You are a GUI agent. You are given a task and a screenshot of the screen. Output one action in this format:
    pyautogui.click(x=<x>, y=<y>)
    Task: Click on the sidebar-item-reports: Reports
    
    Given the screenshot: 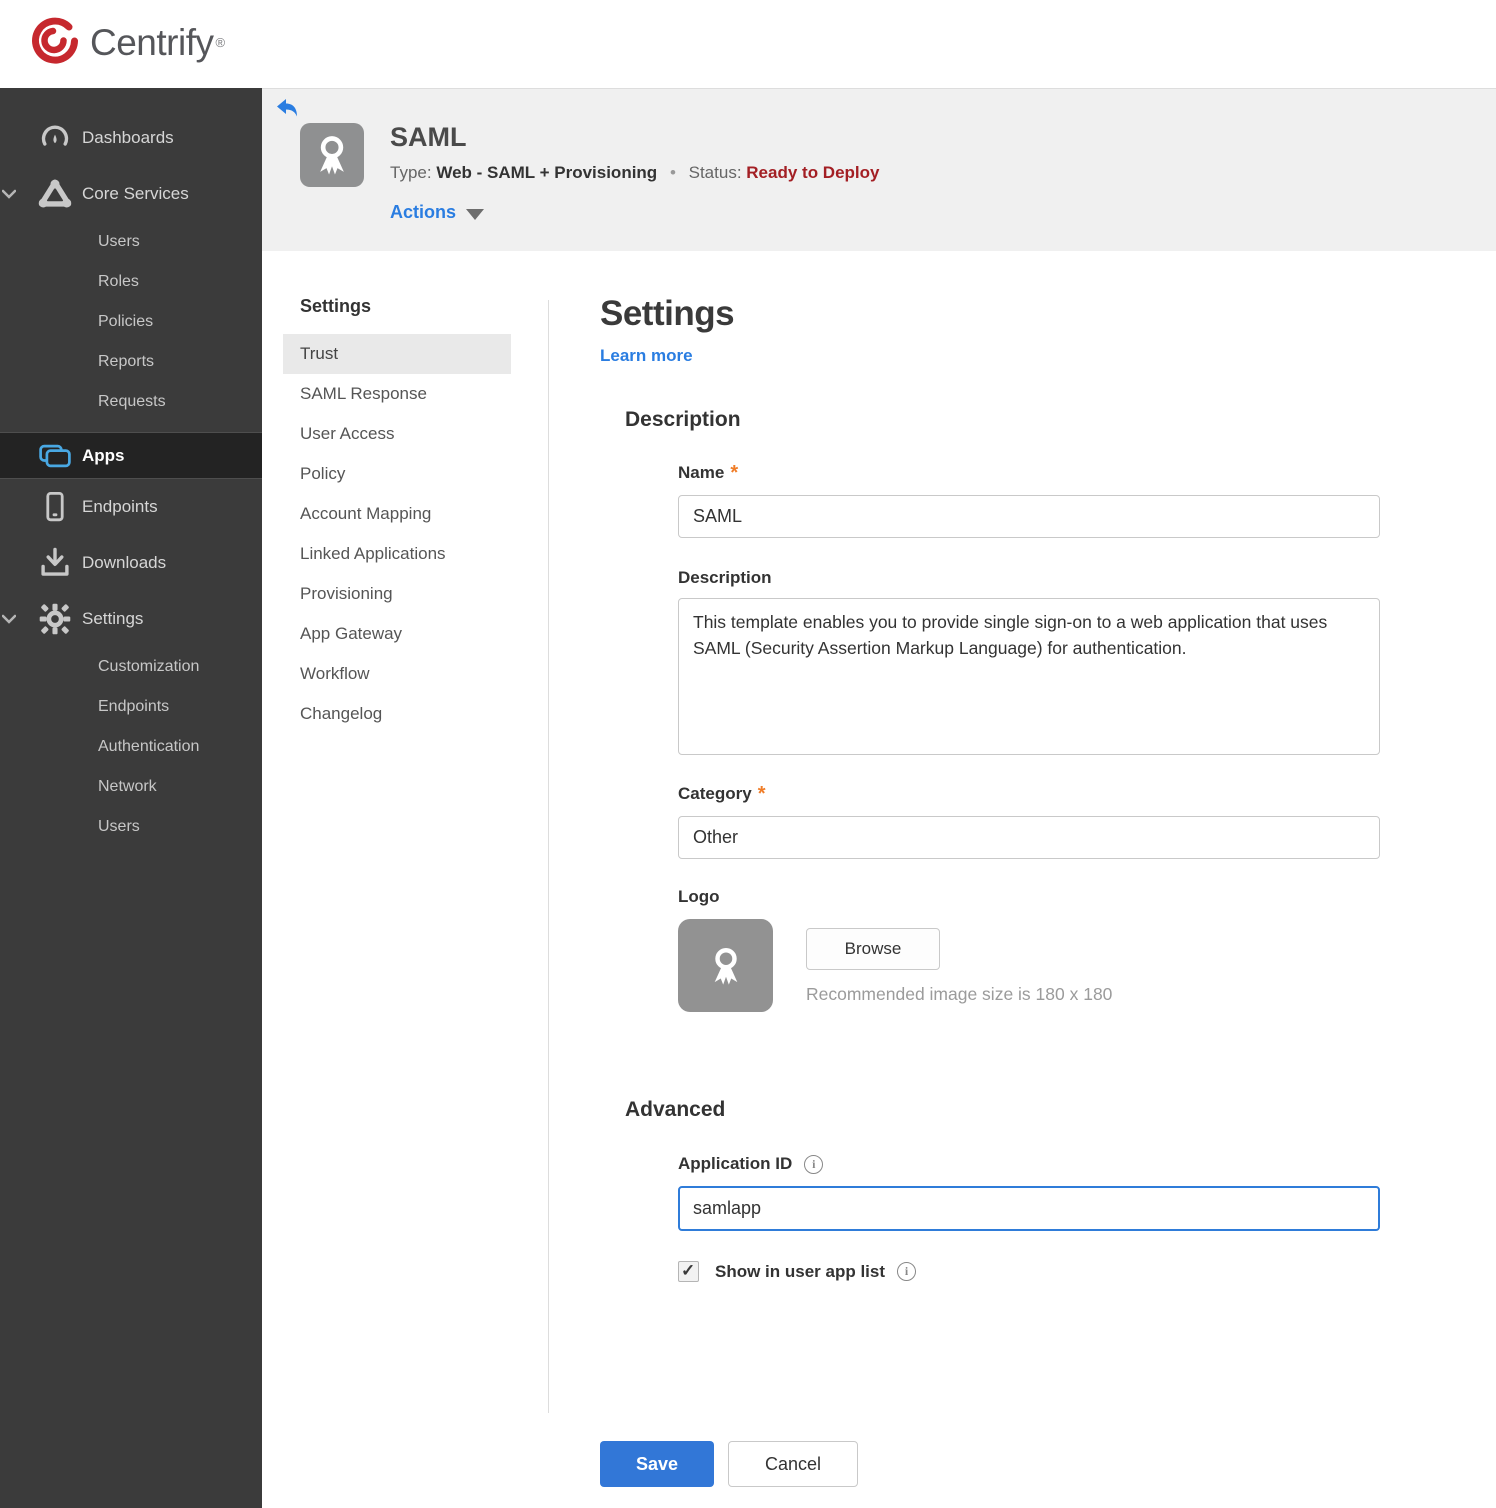 What is the action you would take?
    pyautogui.click(x=131, y=362)
    